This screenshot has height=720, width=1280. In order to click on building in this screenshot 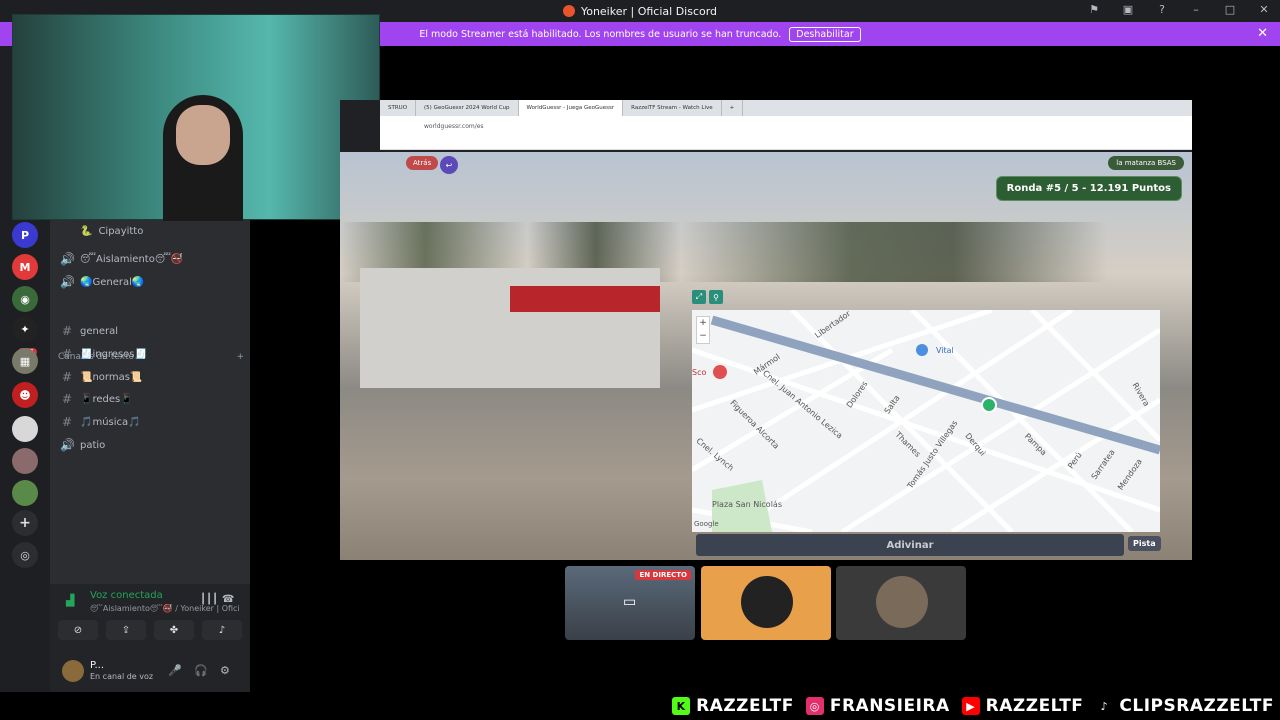, I will do `click(510, 328)`.